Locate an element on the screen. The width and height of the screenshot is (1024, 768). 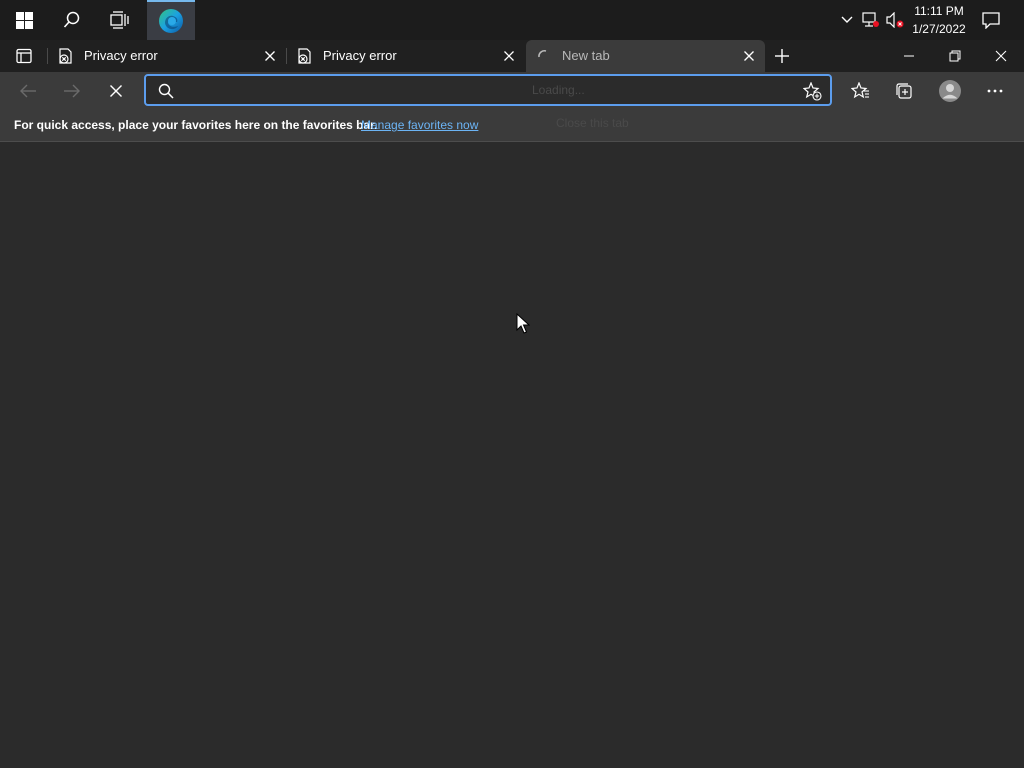
address-input is located at coordinates (482, 91).